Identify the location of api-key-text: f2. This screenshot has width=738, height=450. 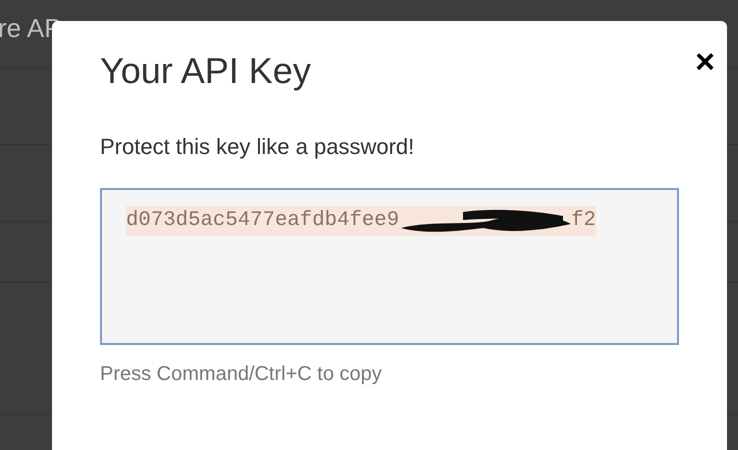
(583, 221).